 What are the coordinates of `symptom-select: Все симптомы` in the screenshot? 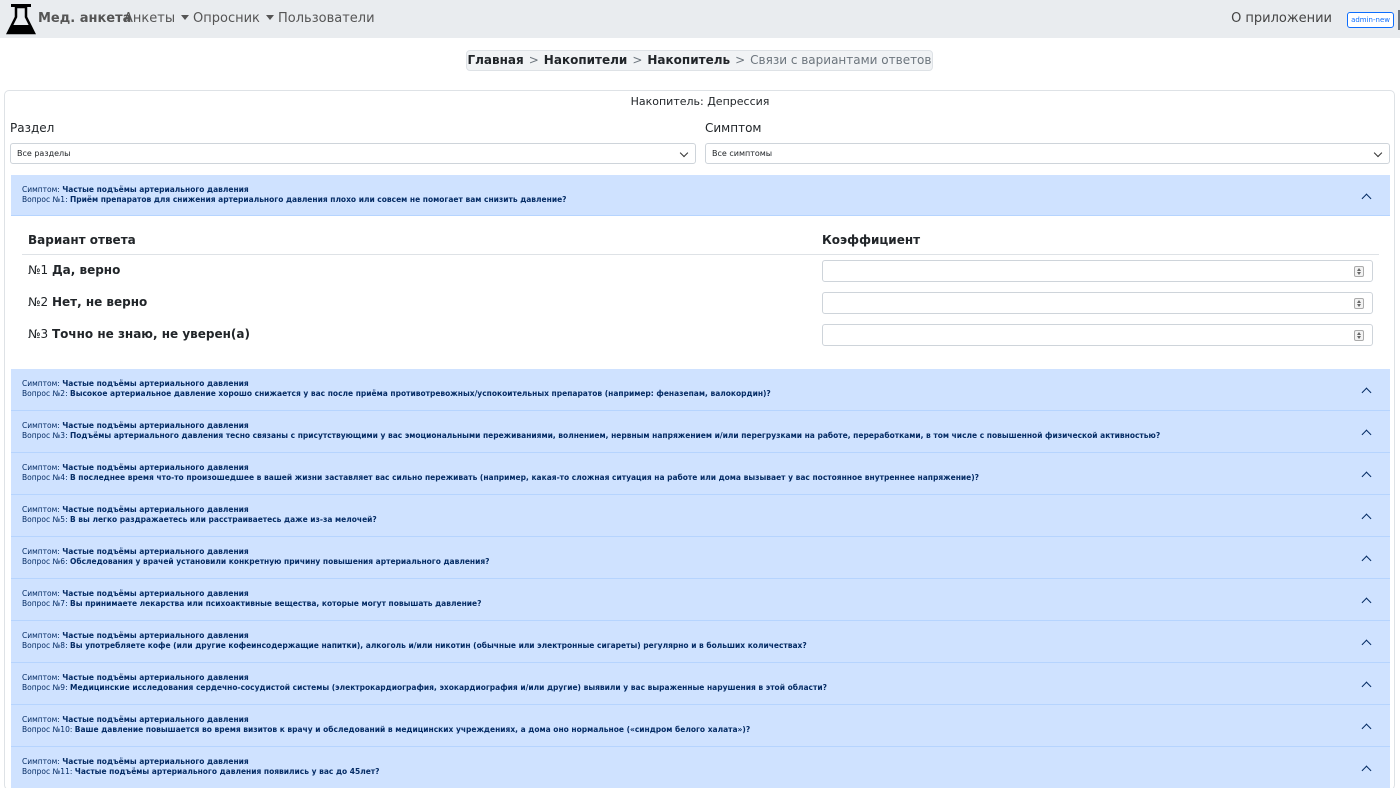 It's located at (1047, 153).